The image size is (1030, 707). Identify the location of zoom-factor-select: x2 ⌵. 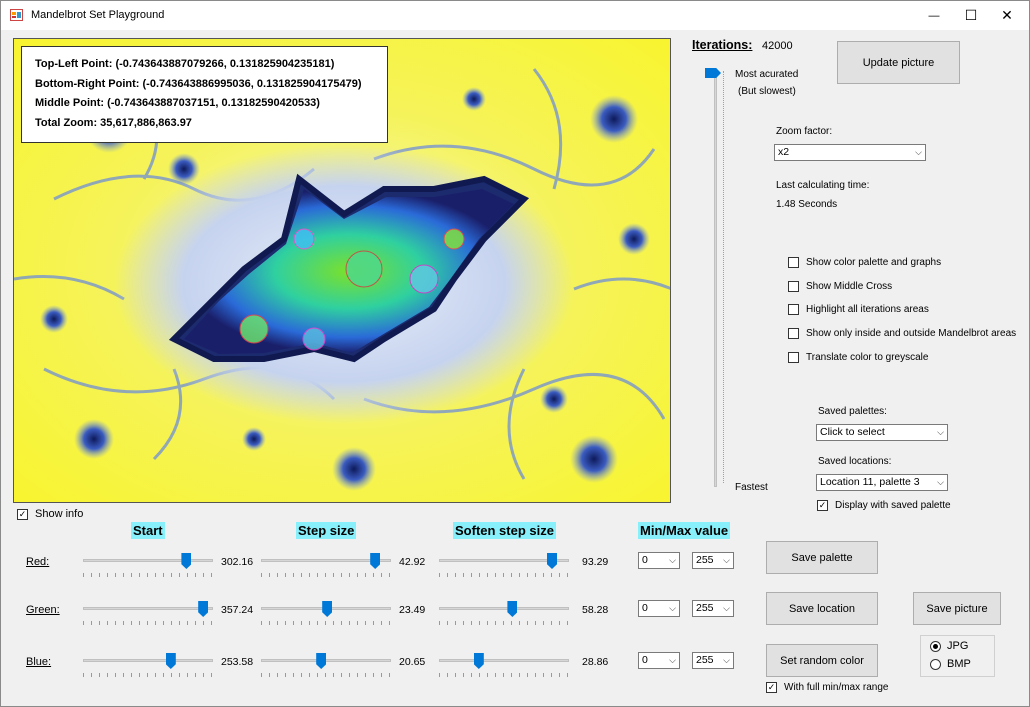
(850, 152).